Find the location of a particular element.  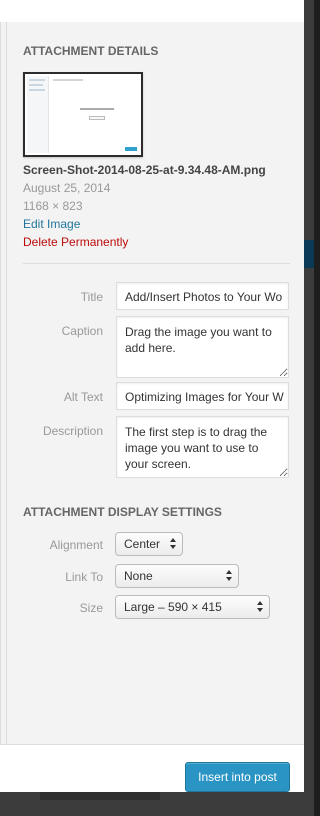

title-input: Add/Insert Photos to Your Wo is located at coordinates (202, 296).